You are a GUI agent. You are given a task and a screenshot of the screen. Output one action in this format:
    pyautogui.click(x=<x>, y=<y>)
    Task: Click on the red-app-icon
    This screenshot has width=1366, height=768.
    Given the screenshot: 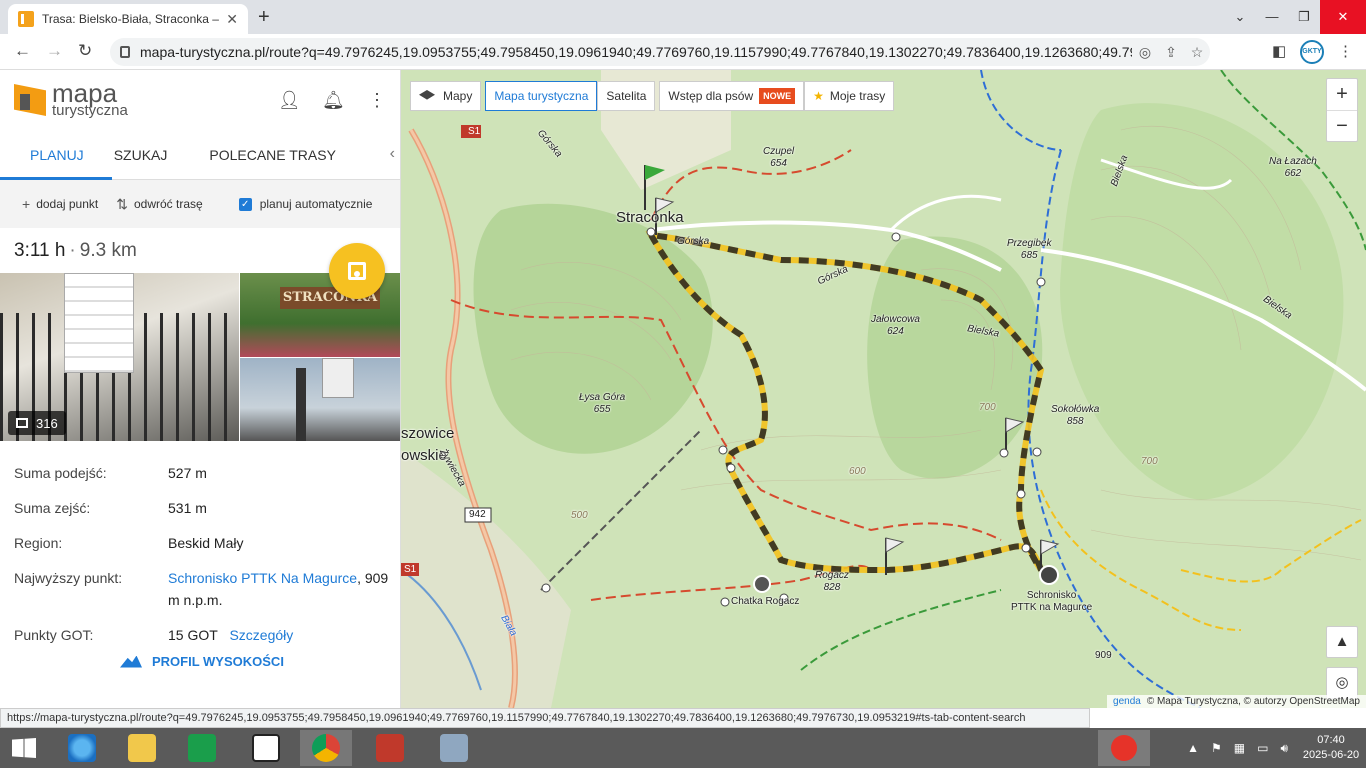 What is the action you would take?
    pyautogui.click(x=390, y=748)
    